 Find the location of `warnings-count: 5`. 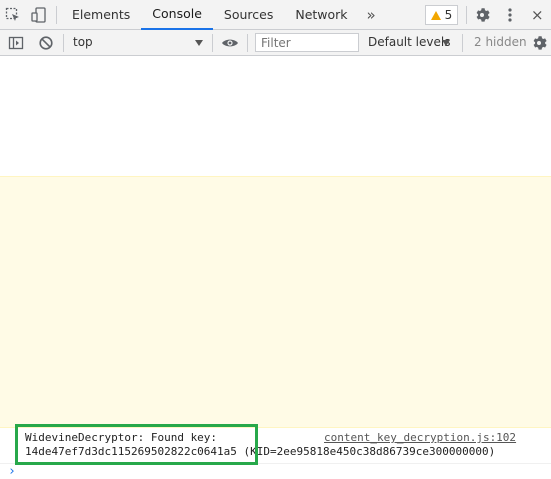

warnings-count: 5 is located at coordinates (448, 15).